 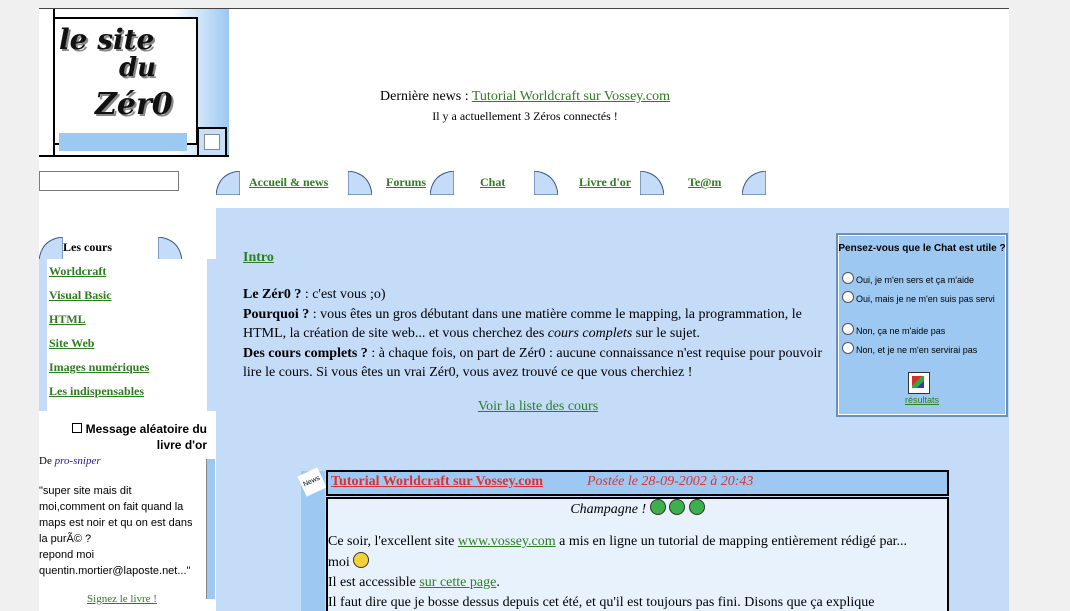 What do you see at coordinates (47, 461) in the screenshot?
I see `from-label: De` at bounding box center [47, 461].